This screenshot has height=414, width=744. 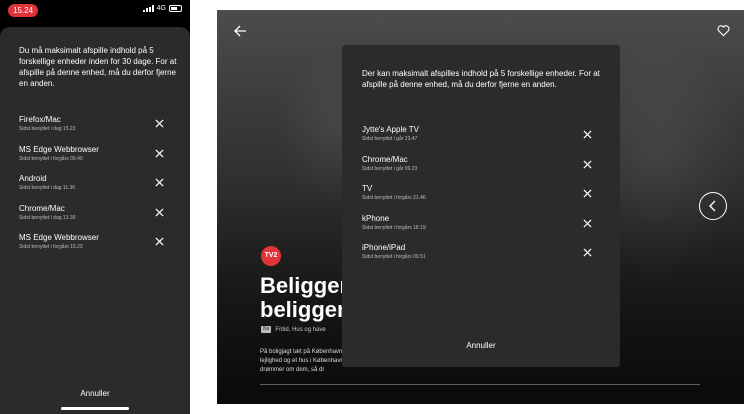 What do you see at coordinates (240, 31) in the screenshot?
I see `arrow-left-icon` at bounding box center [240, 31].